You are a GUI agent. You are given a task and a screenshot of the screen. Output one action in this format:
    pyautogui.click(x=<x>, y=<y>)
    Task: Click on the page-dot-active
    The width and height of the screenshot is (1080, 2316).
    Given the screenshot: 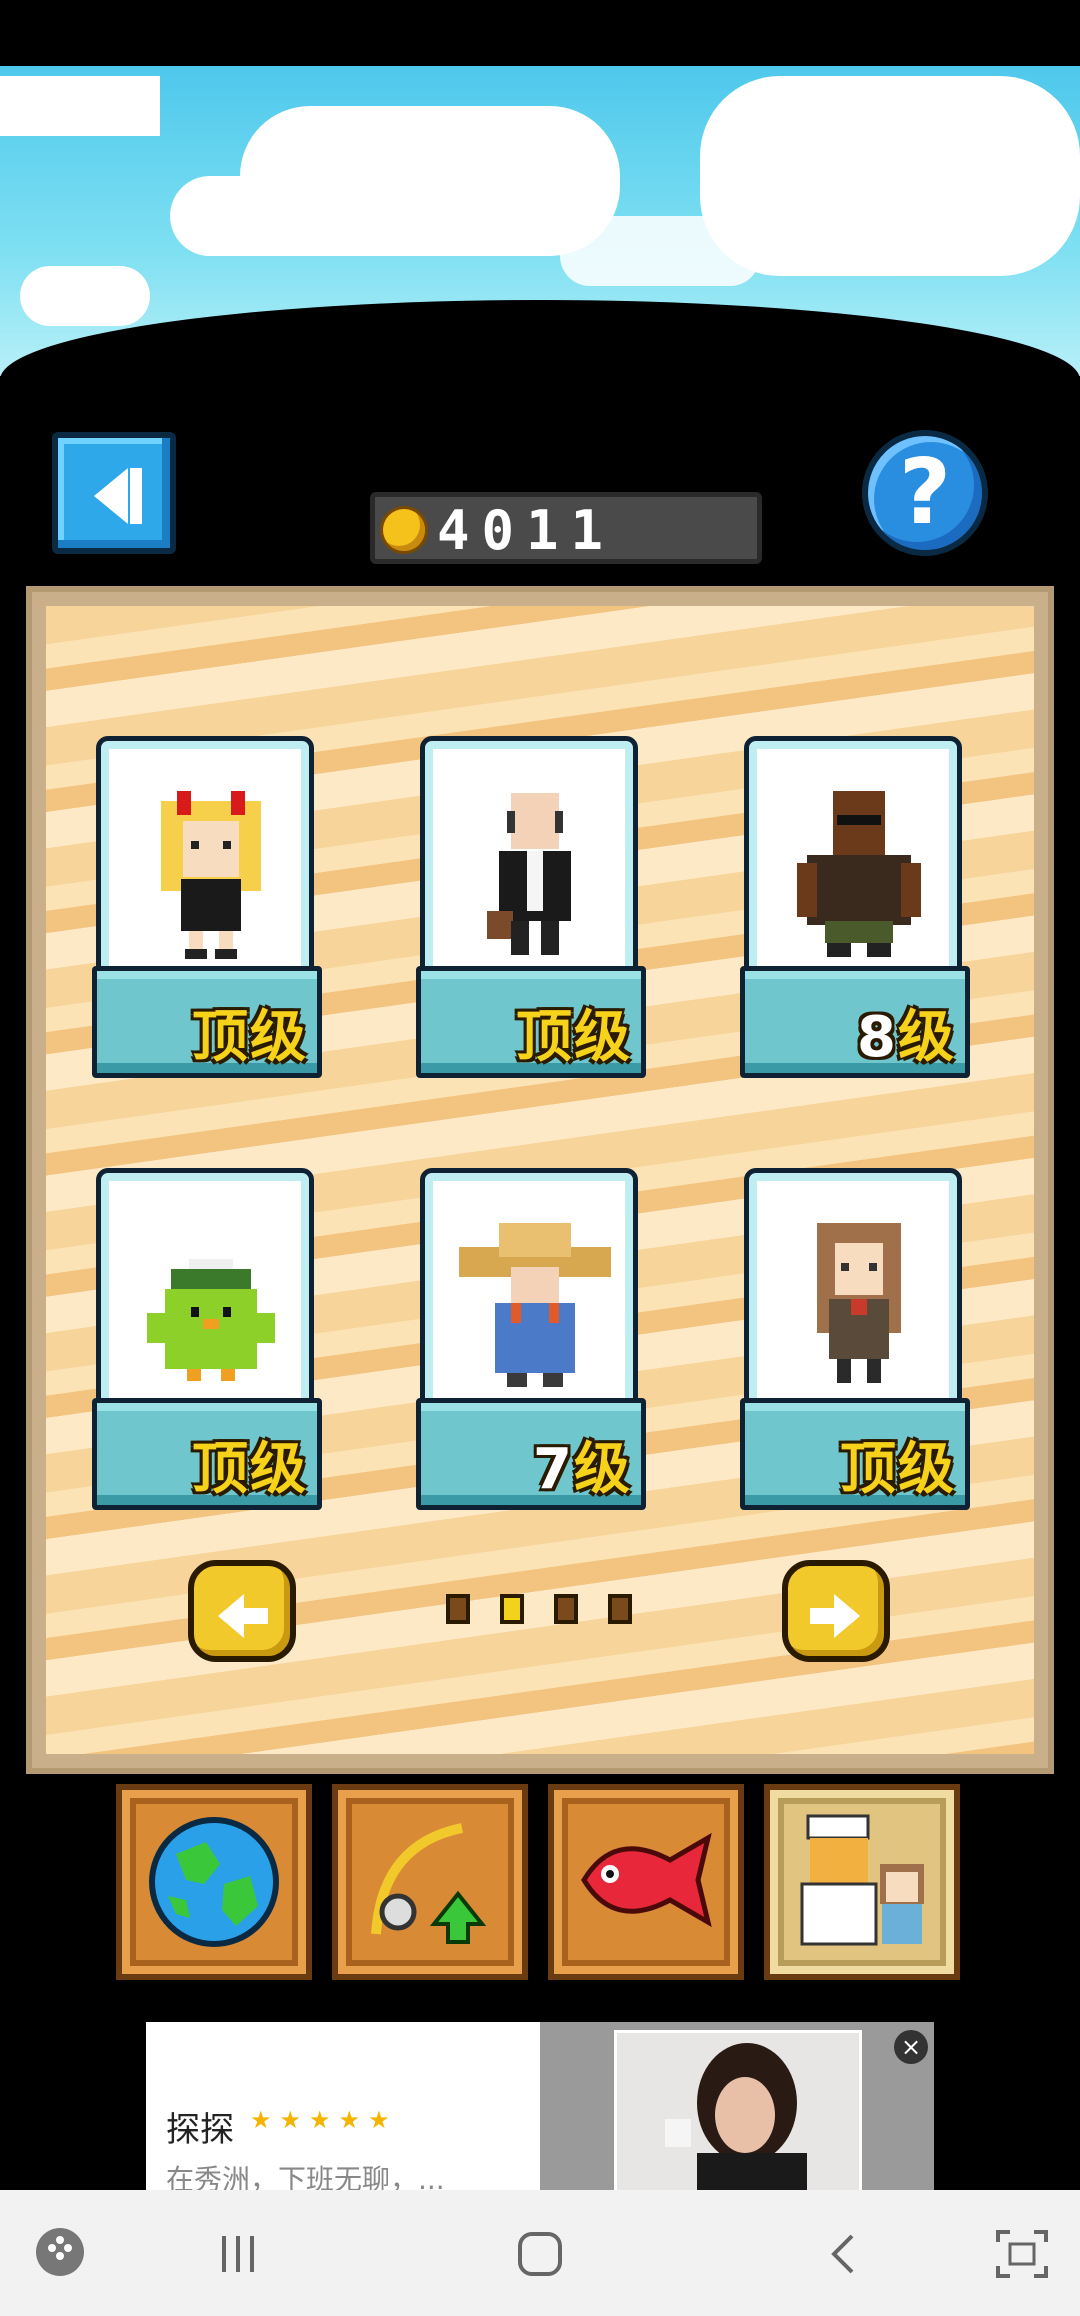 What is the action you would take?
    pyautogui.click(x=512, y=1609)
    